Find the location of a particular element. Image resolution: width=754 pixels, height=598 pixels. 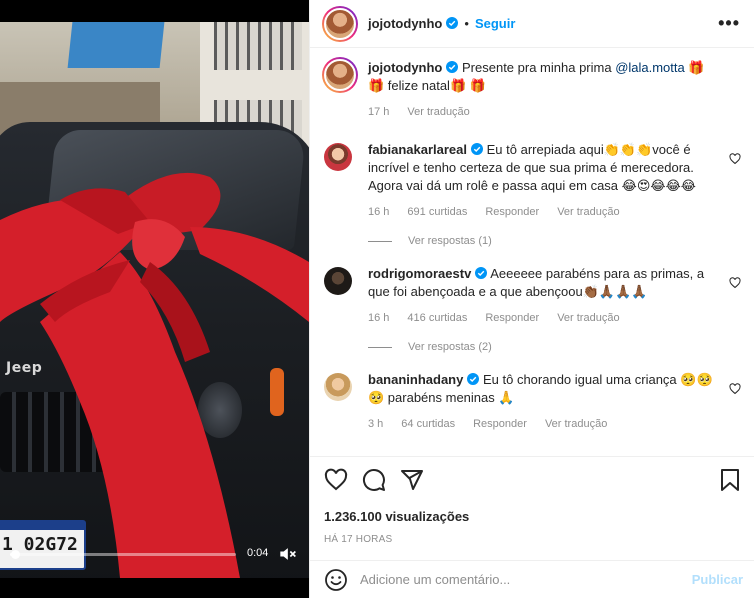

video-controls: 0:04 is located at coordinates (154, 556).